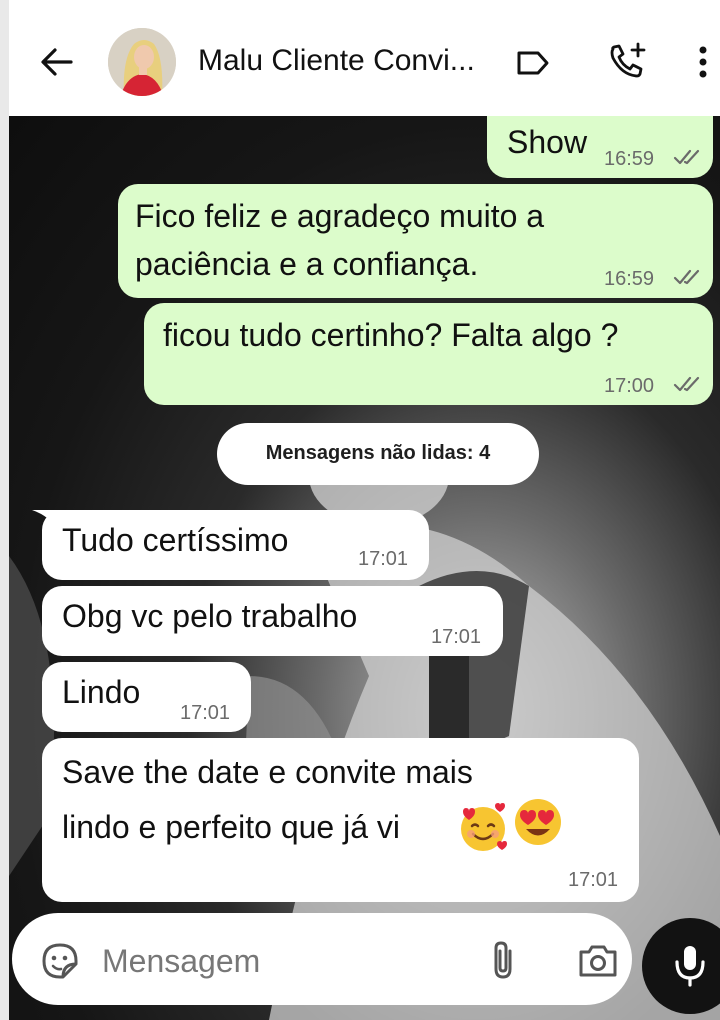 This screenshot has width=720, height=1020. I want to click on back-arrow-icon, so click(57, 62).